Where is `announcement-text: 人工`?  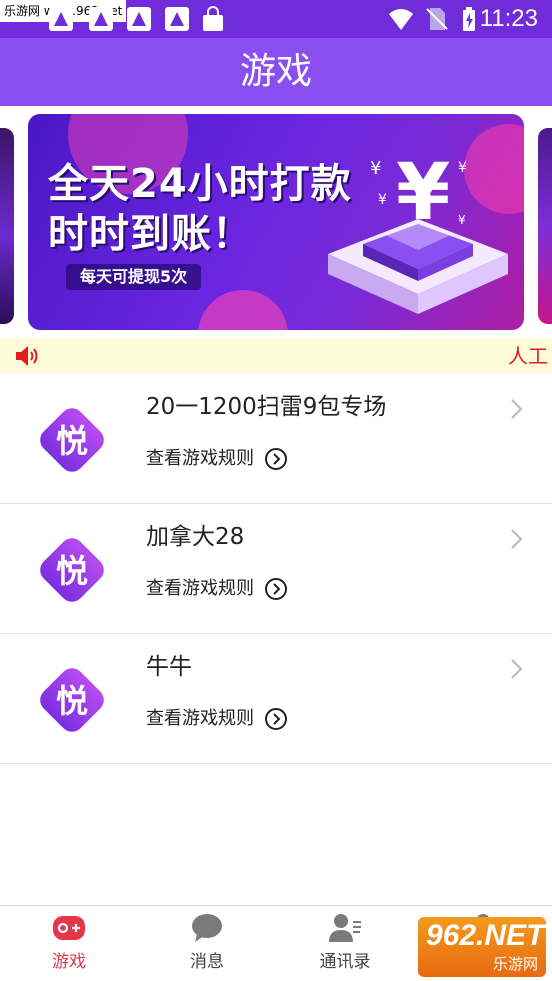
announcement-text: 人工 is located at coordinates (528, 356).